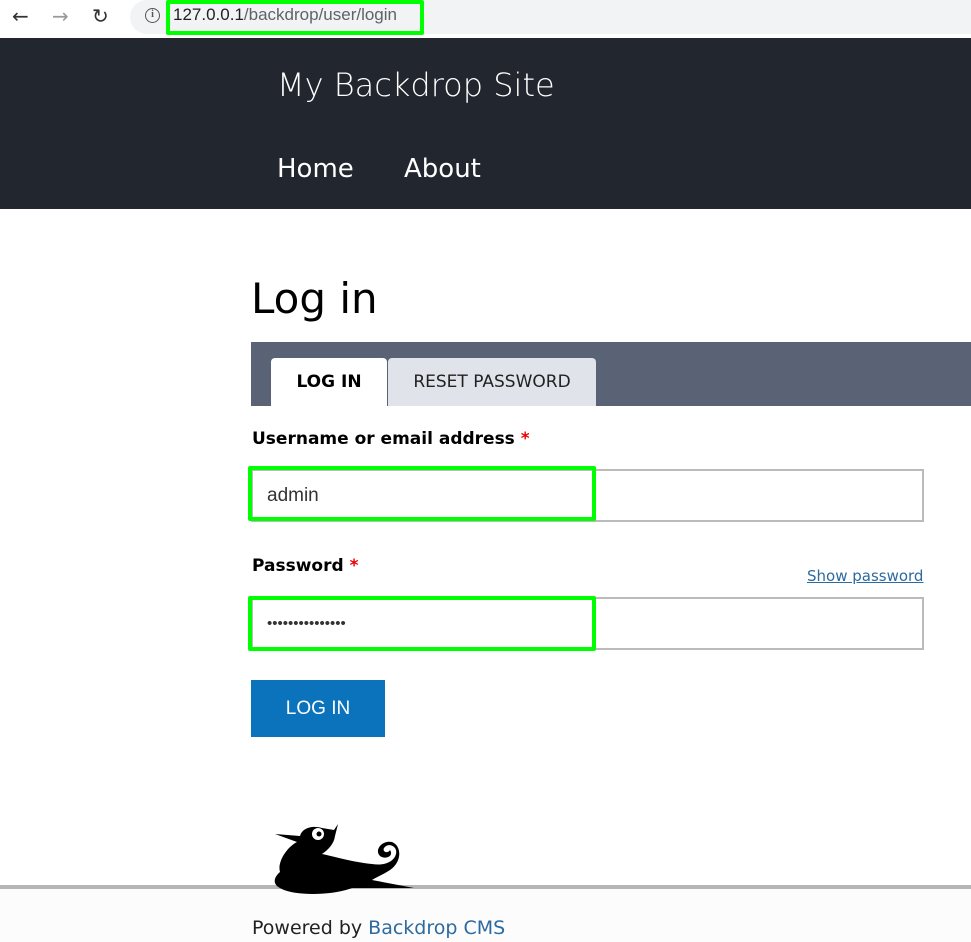 This screenshot has height=942, width=971. I want to click on tab-bar: LOG IN RESET PASSWORD, so click(611, 374).